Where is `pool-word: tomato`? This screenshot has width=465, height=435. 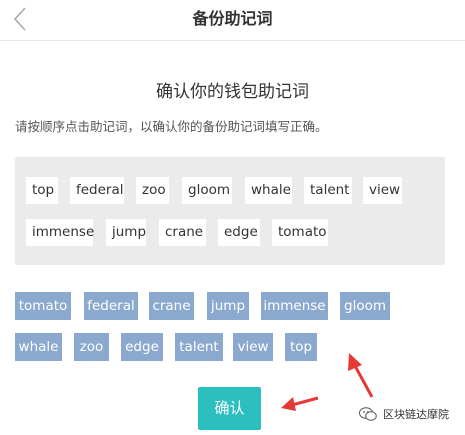 pool-word: tomato is located at coordinates (300, 232).